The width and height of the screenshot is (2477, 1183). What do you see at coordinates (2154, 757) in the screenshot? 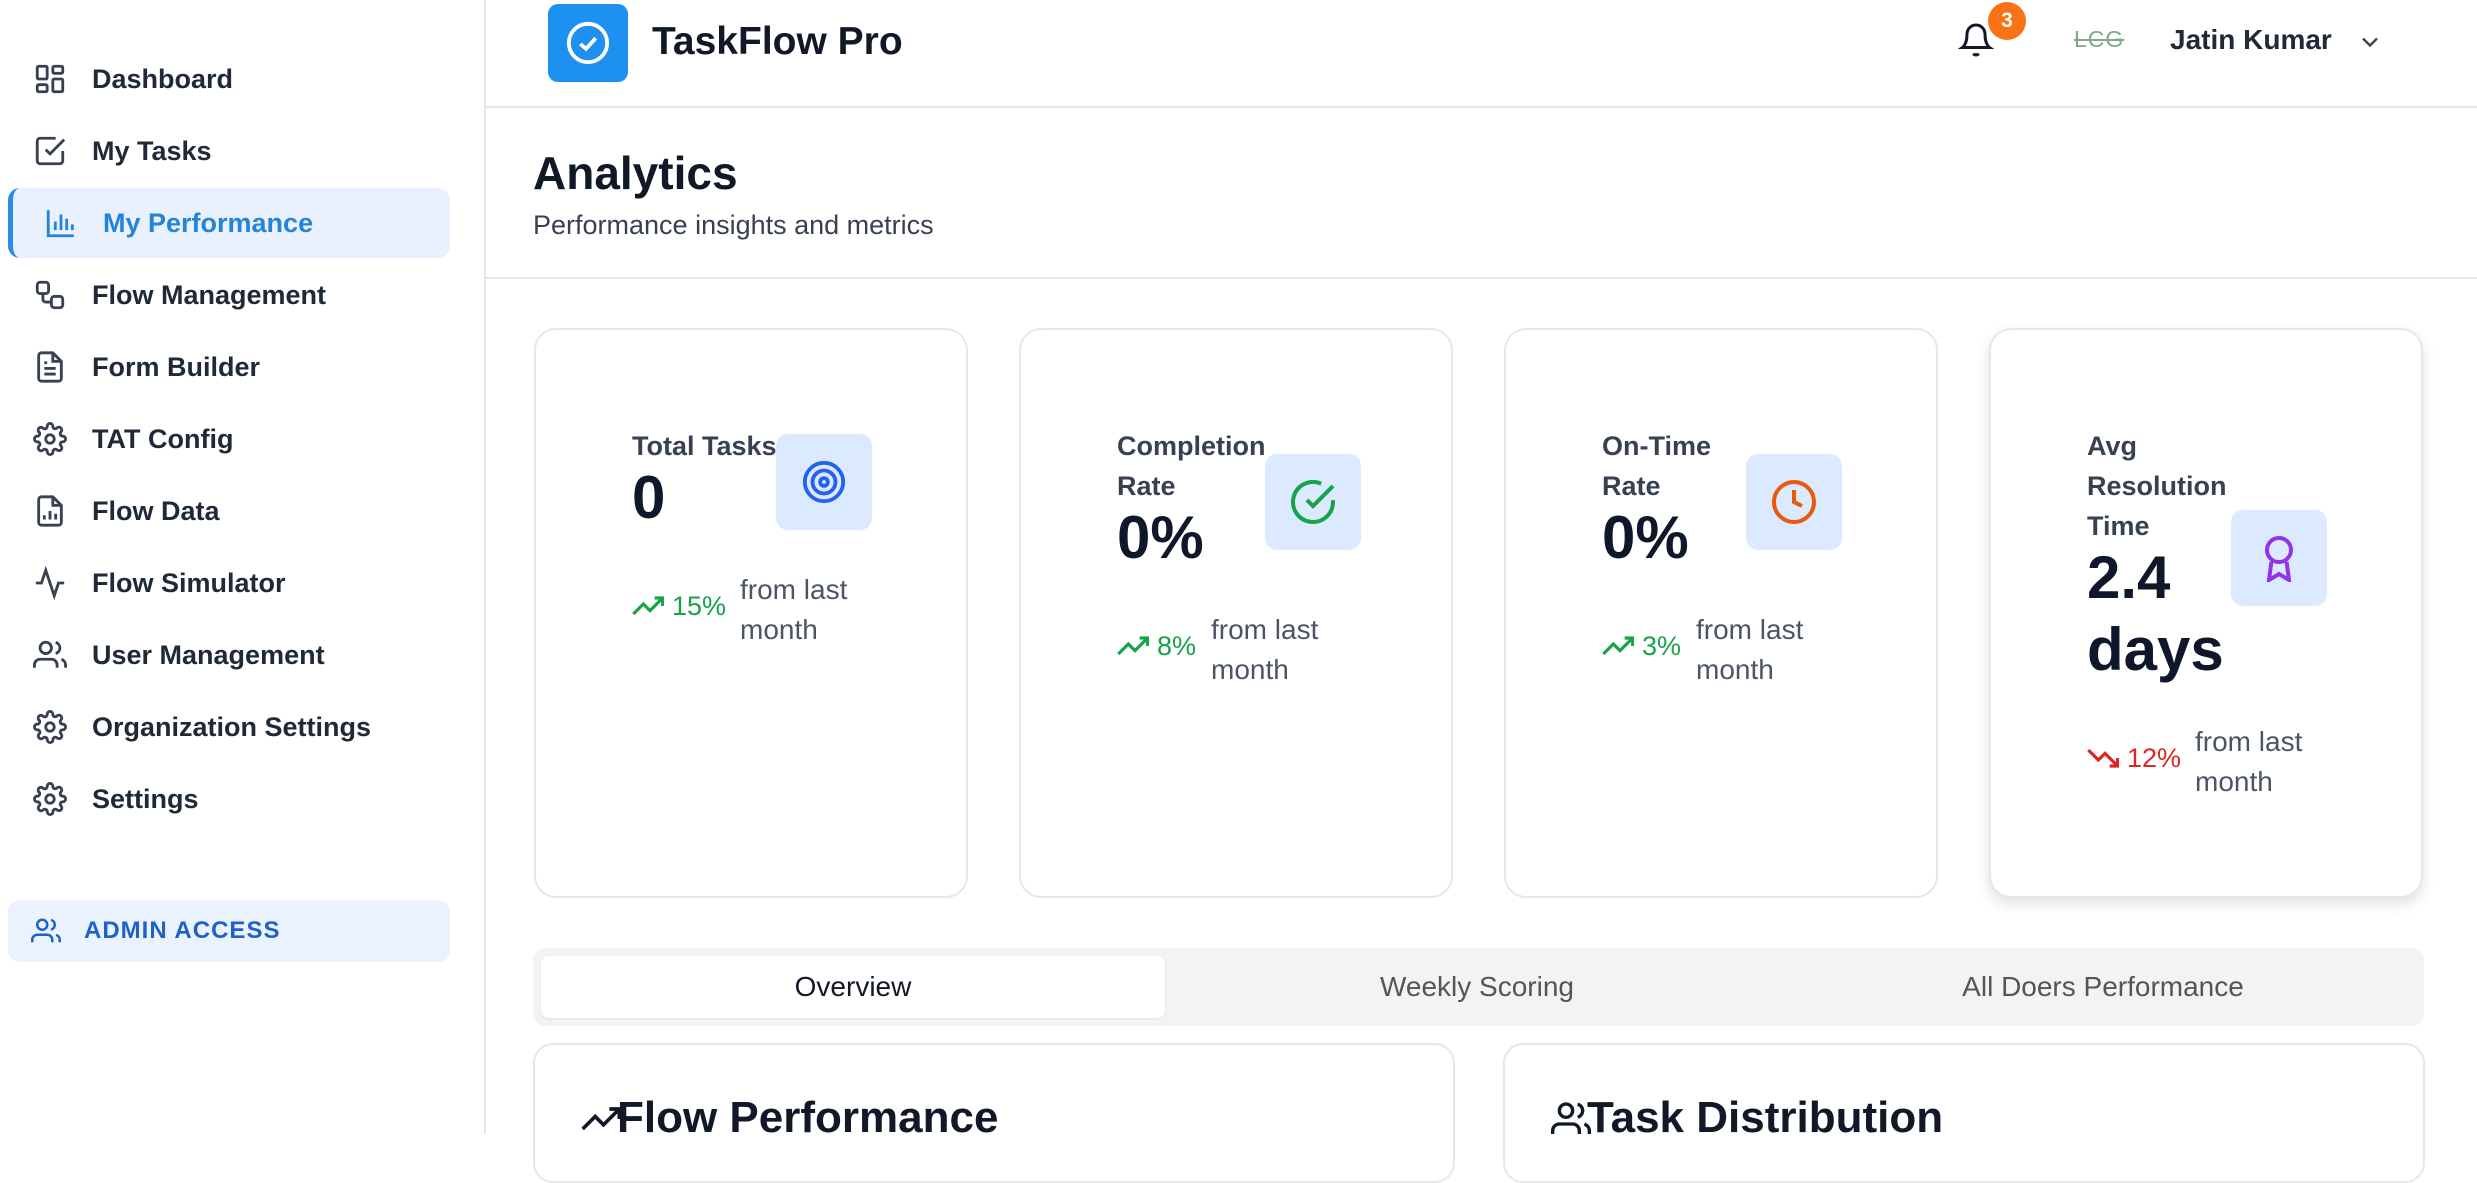
I see `stat-trend-value: 12%` at bounding box center [2154, 757].